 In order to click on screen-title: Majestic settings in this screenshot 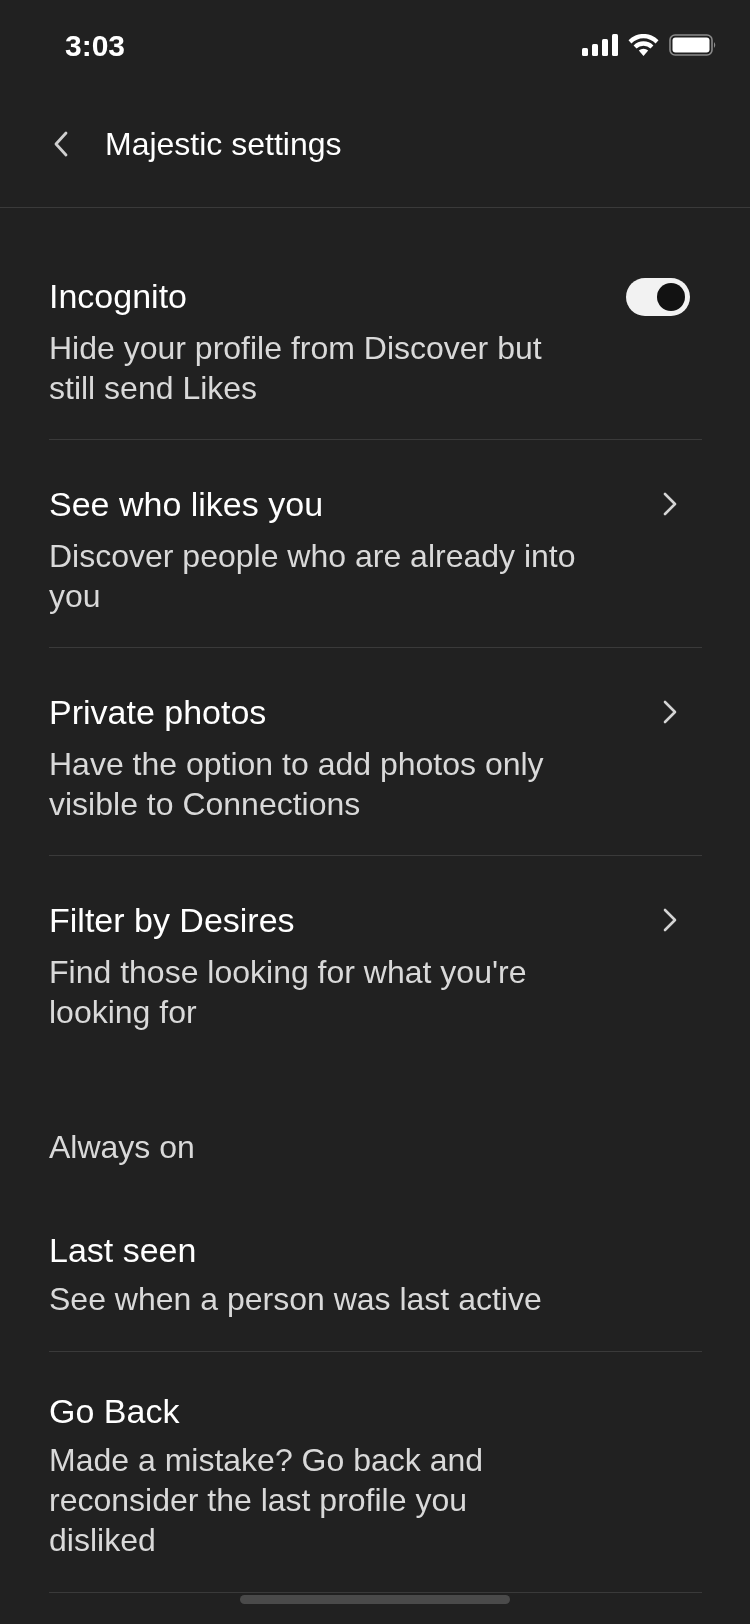, I will do `click(223, 144)`.